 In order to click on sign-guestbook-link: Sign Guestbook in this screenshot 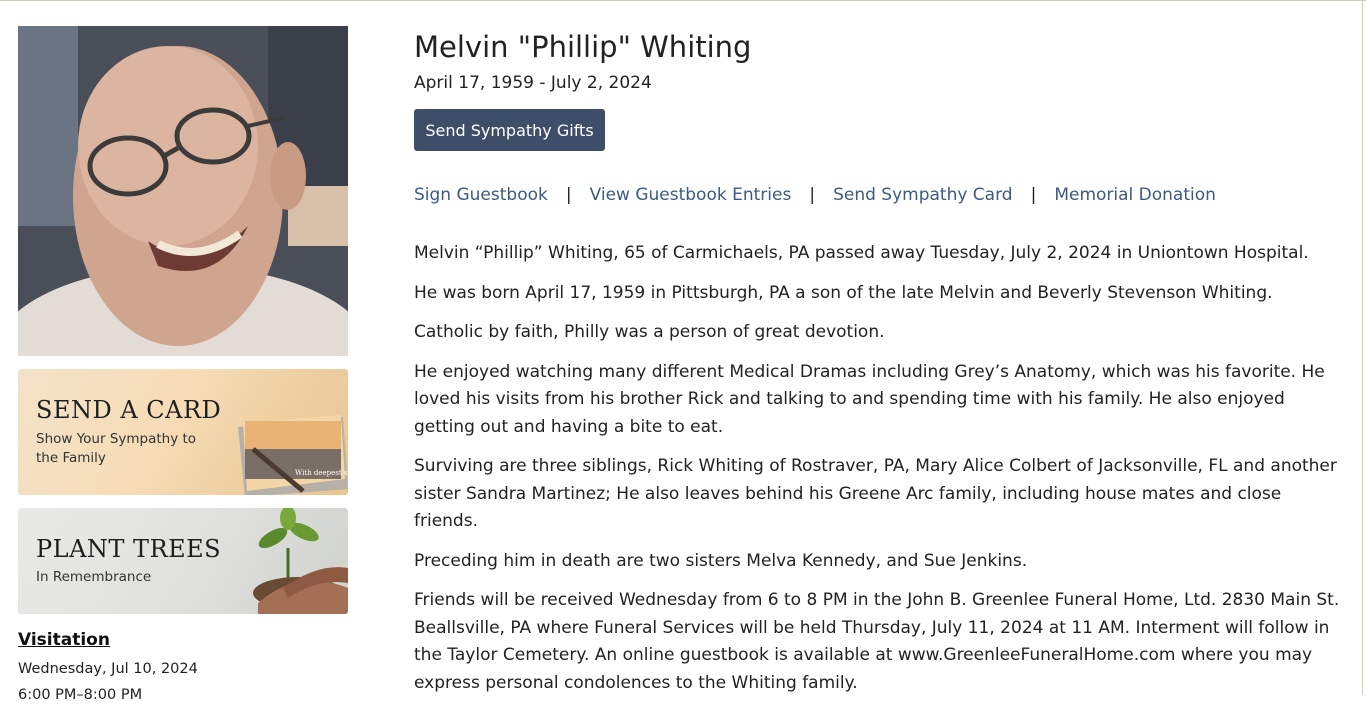, I will do `click(481, 195)`.